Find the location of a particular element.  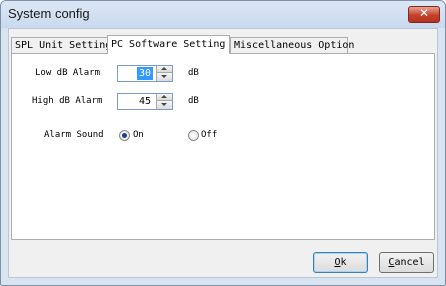

high-db-alarm-value: 45 is located at coordinates (145, 101).